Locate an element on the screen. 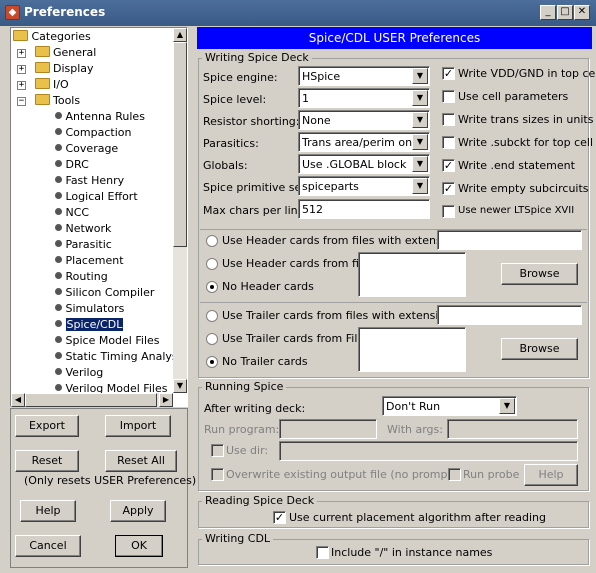 This screenshot has width=596, height=573. spice-level-select: 1 ▼ is located at coordinates (364, 98).